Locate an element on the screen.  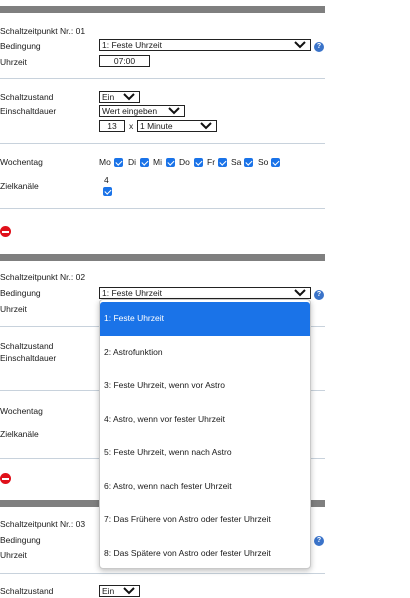
block2-condition-value: 1: Feste Uhrzeit is located at coordinates (132, 293).